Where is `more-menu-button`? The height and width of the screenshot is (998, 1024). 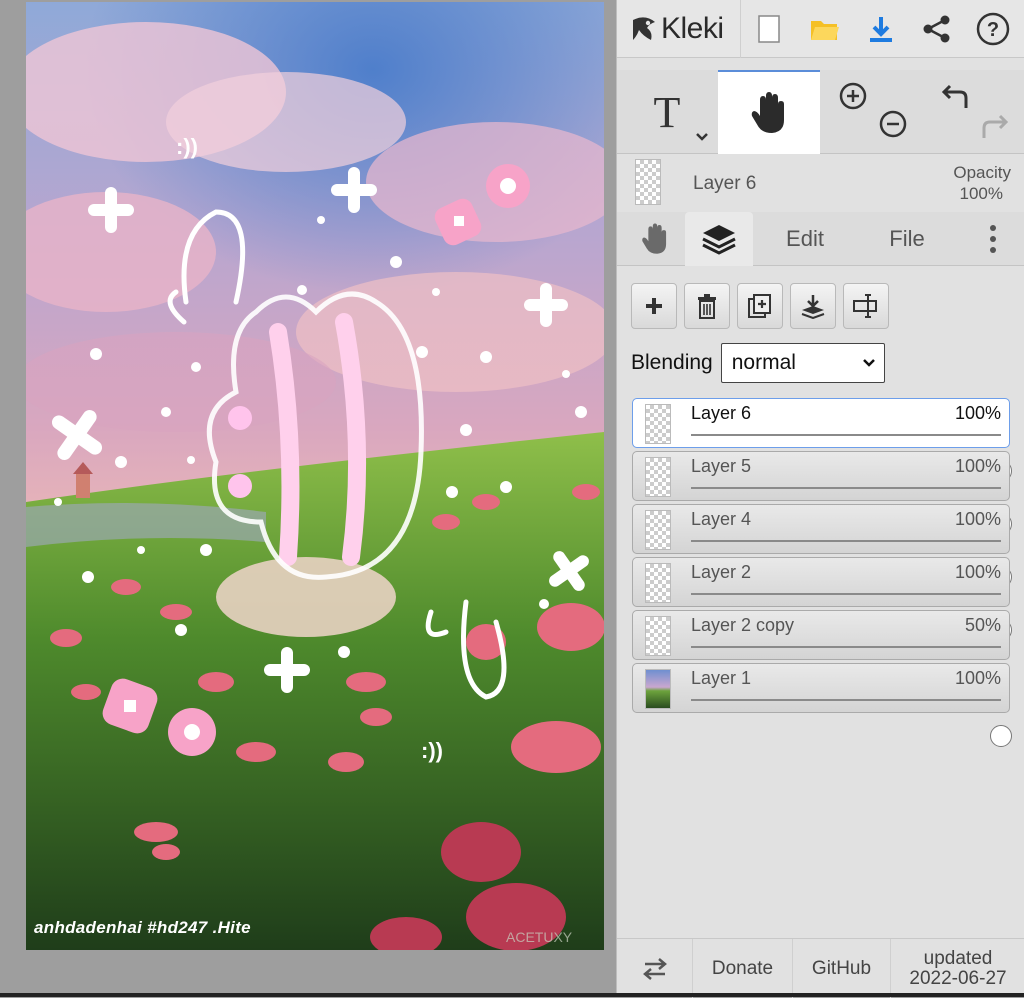 more-menu-button is located at coordinates (993, 239).